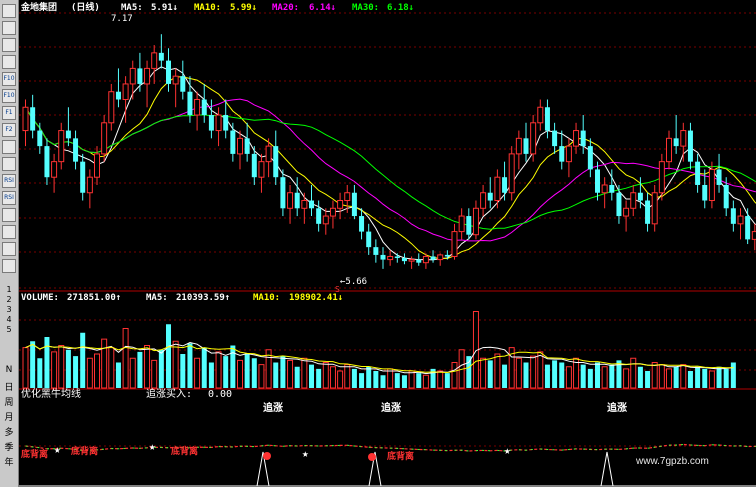 This screenshot has height=487, width=756. What do you see at coordinates (203, 298) in the screenshot?
I see `volume-ma5-value: 210393.59↑` at bounding box center [203, 298].